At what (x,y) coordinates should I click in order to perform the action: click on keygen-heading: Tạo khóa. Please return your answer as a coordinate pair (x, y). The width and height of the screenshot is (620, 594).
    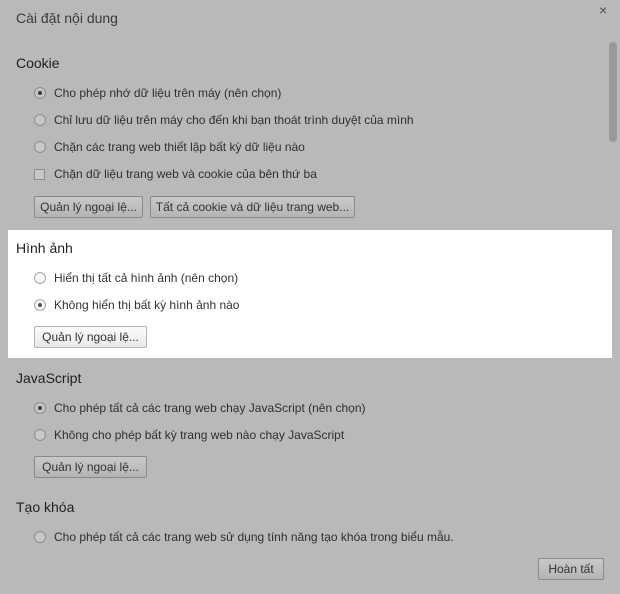
    Looking at the image, I should click on (45, 507).